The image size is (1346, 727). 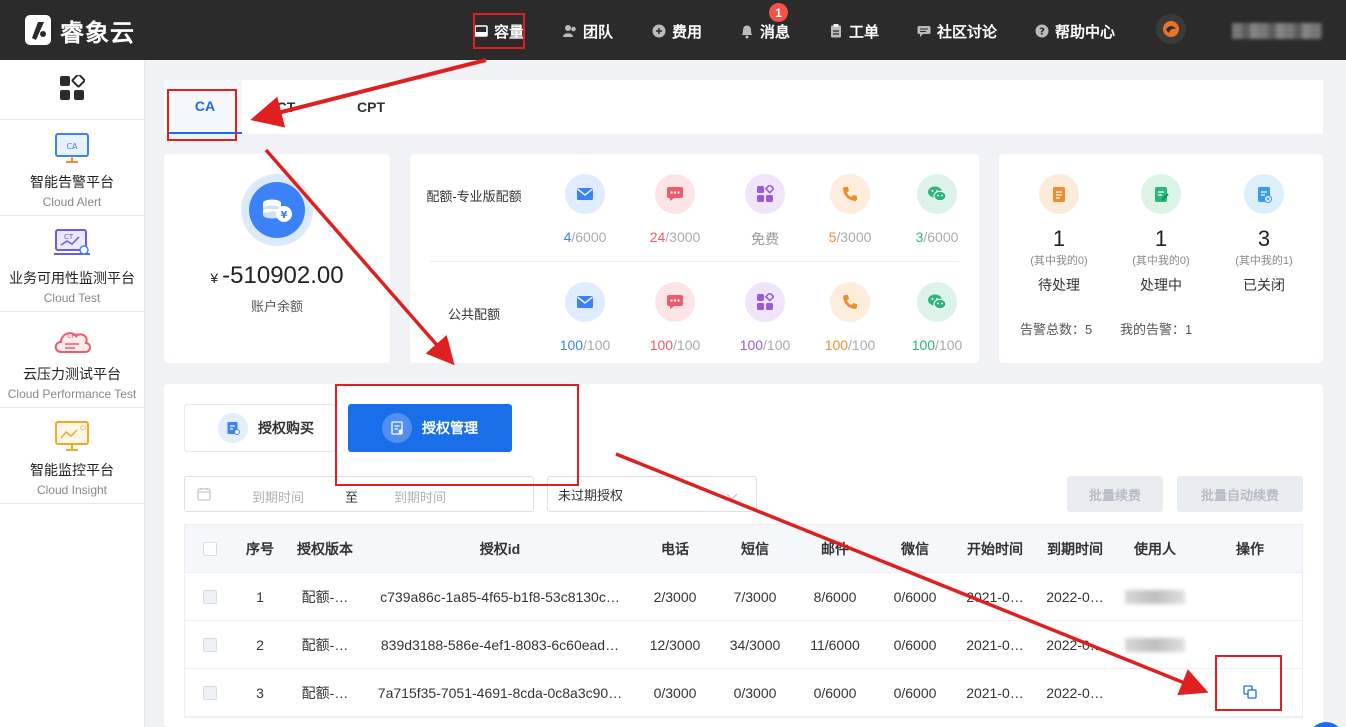 What do you see at coordinates (210, 549) in the screenshot?
I see `select-all-checkbox` at bounding box center [210, 549].